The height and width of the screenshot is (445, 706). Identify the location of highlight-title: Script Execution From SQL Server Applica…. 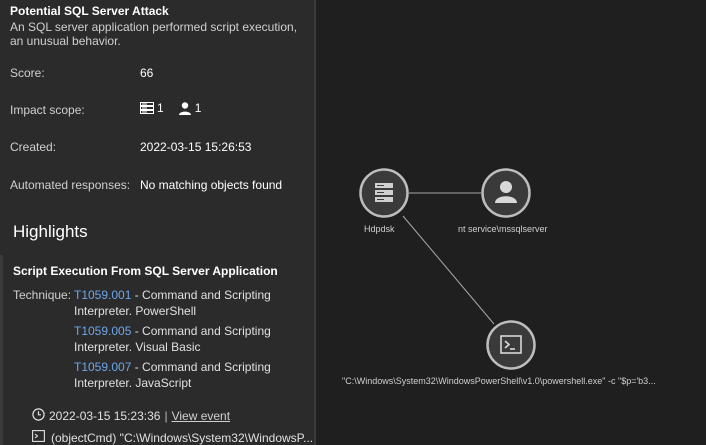
(145, 271).